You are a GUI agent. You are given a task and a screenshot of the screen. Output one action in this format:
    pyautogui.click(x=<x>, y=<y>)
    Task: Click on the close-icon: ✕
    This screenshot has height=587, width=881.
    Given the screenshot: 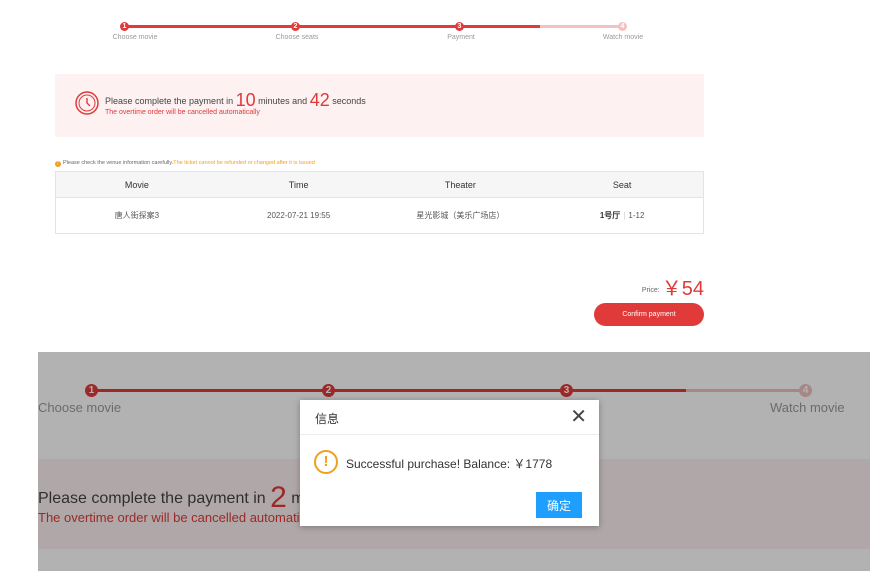 What is the action you would take?
    pyautogui.click(x=578, y=417)
    